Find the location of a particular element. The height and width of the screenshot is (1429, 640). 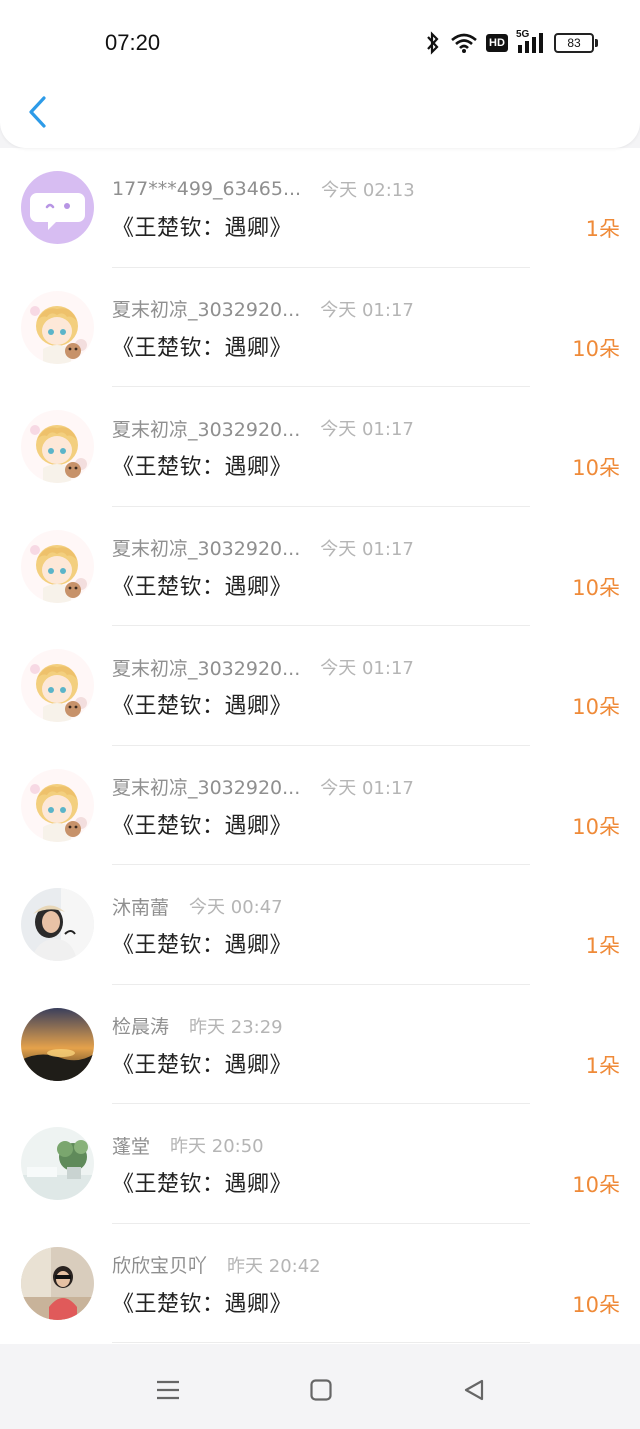

system-nav-bar is located at coordinates (320, 1386).